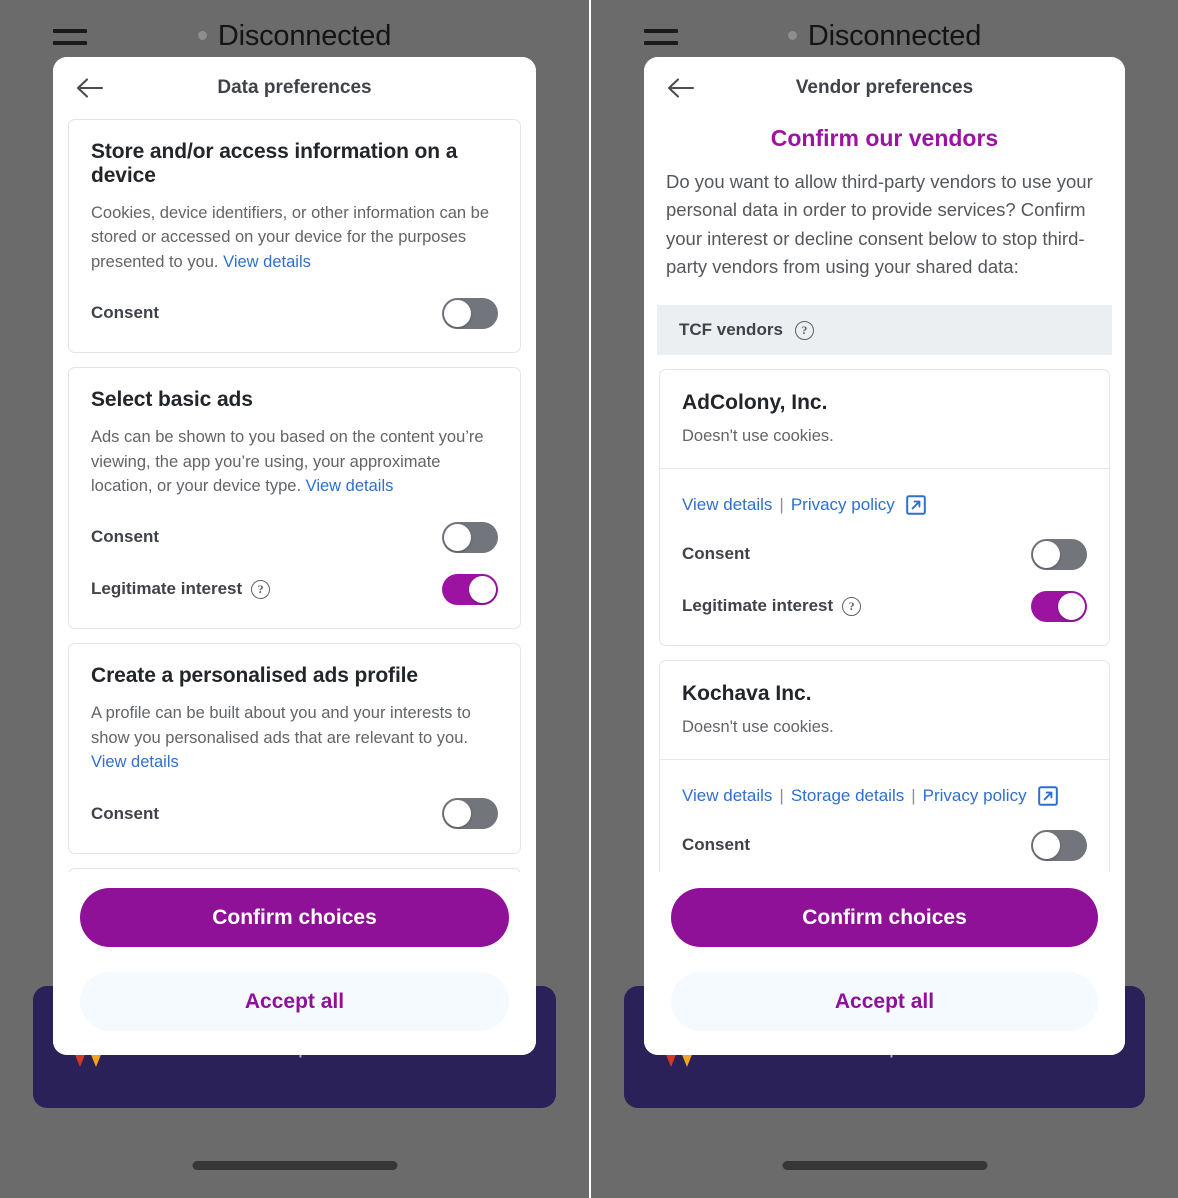 This screenshot has height=1198, width=1178. I want to click on sheet-title-right: Vendor preferences, so click(884, 87).